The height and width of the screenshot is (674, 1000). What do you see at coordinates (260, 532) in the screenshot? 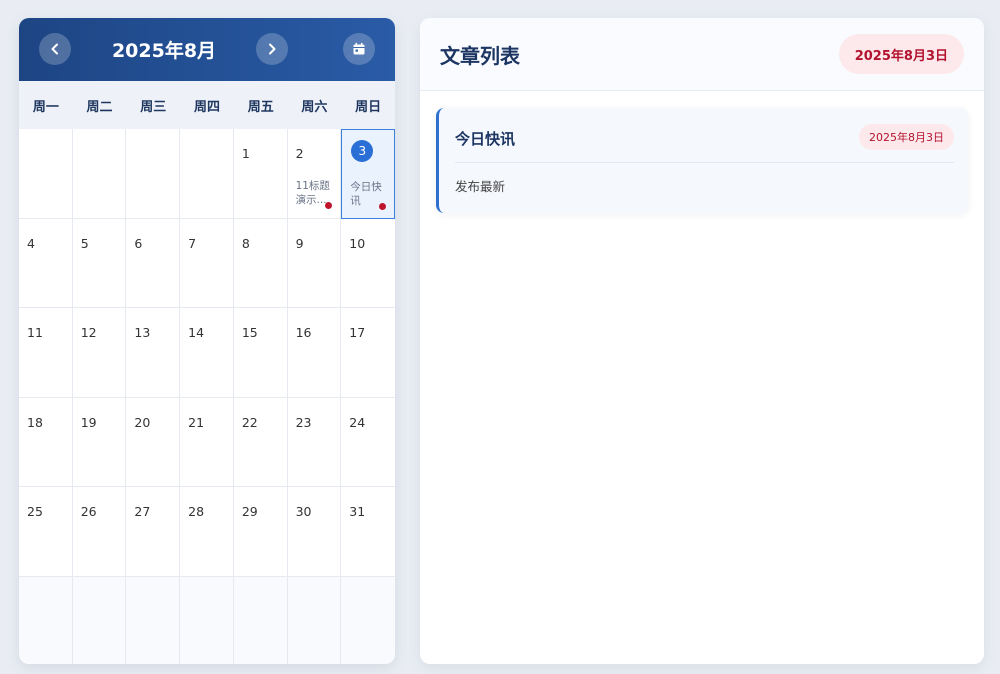
I see `day-cell: 29` at bounding box center [260, 532].